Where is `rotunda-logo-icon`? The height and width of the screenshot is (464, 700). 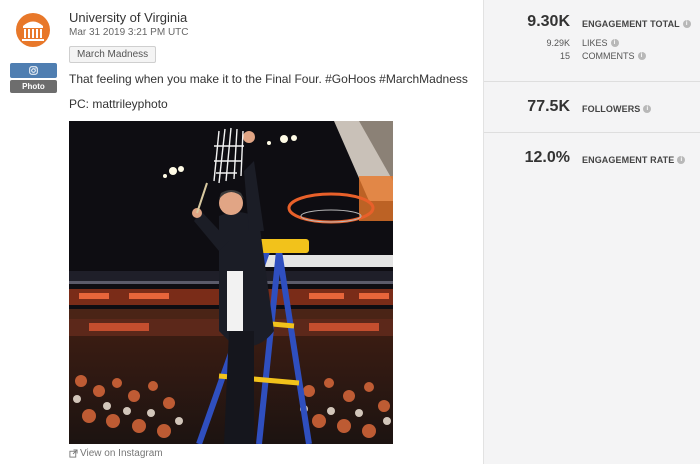 rotunda-logo-icon is located at coordinates (33, 31).